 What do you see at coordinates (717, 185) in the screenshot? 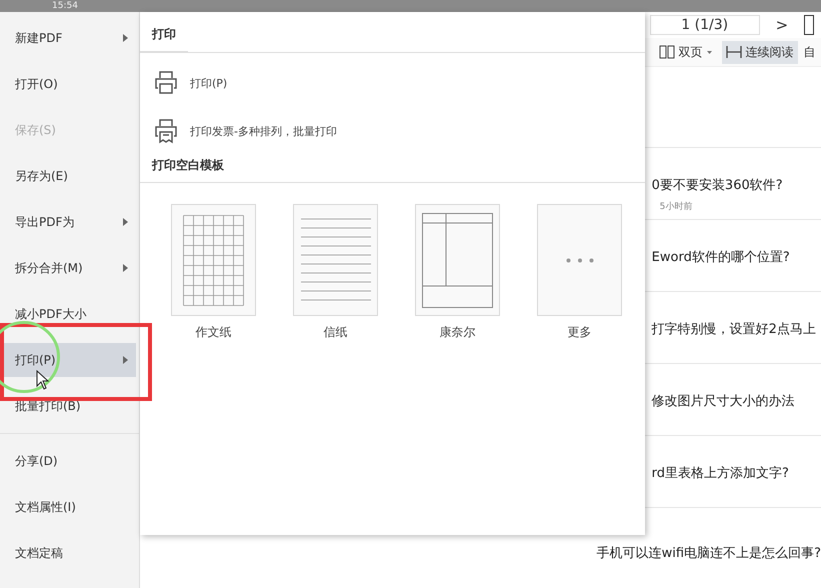
I see `article-title: 0要不要安装360软件?` at bounding box center [717, 185].